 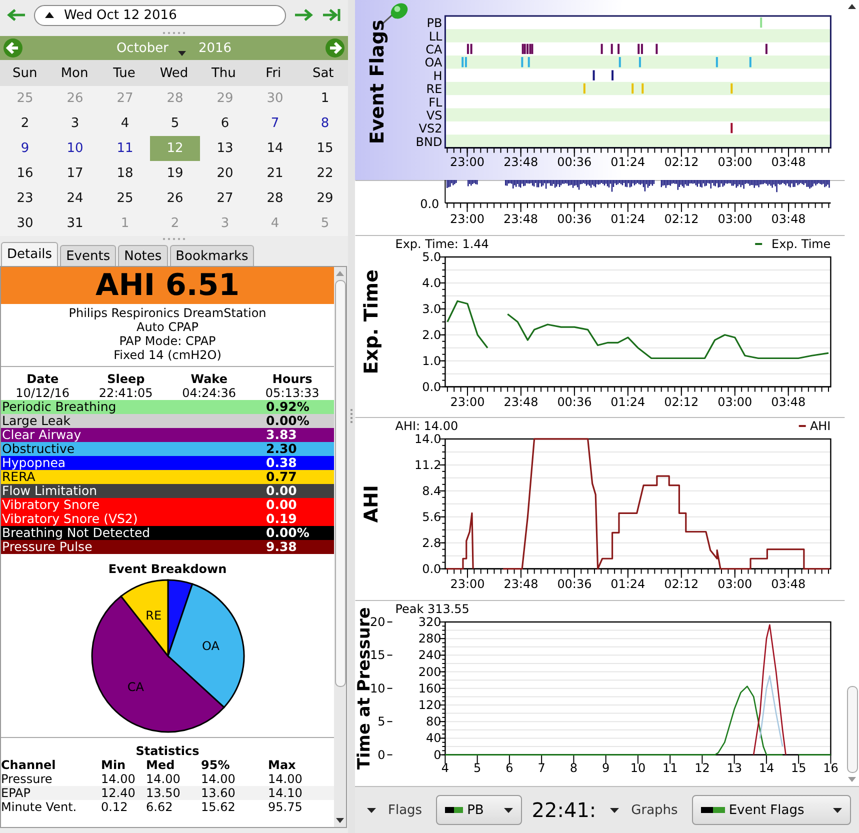 What do you see at coordinates (43, 379) in the screenshot?
I see `column-header: Date` at bounding box center [43, 379].